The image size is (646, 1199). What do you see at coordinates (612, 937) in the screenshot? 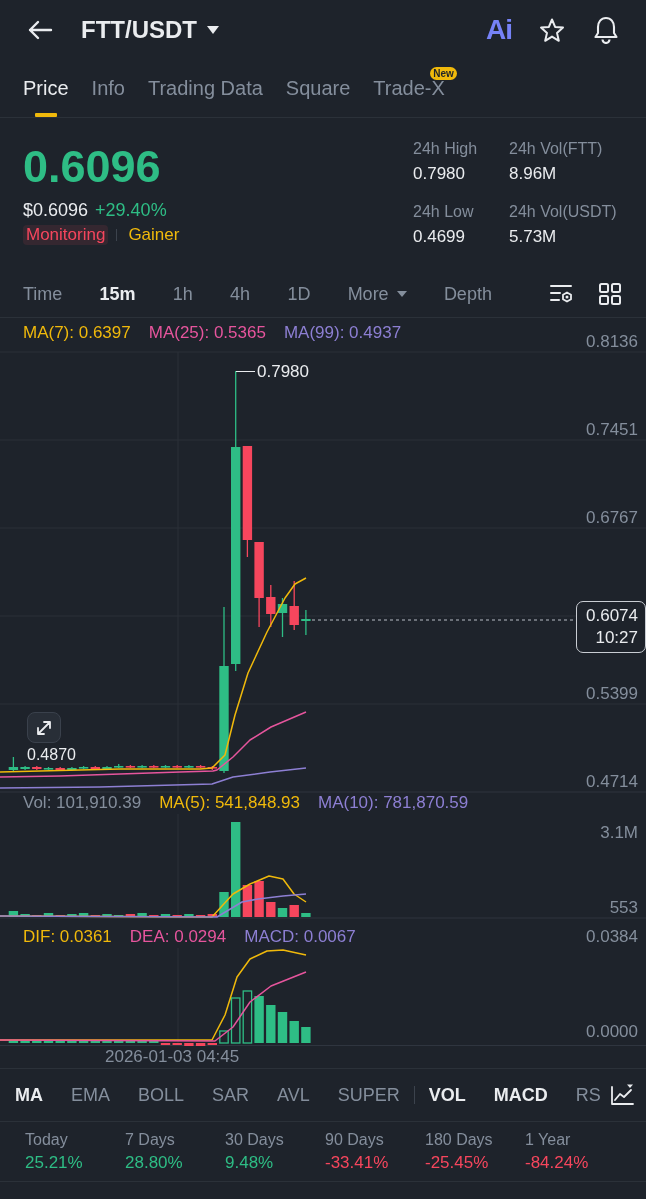
I see `axis-label: 0.0384` at bounding box center [612, 937].